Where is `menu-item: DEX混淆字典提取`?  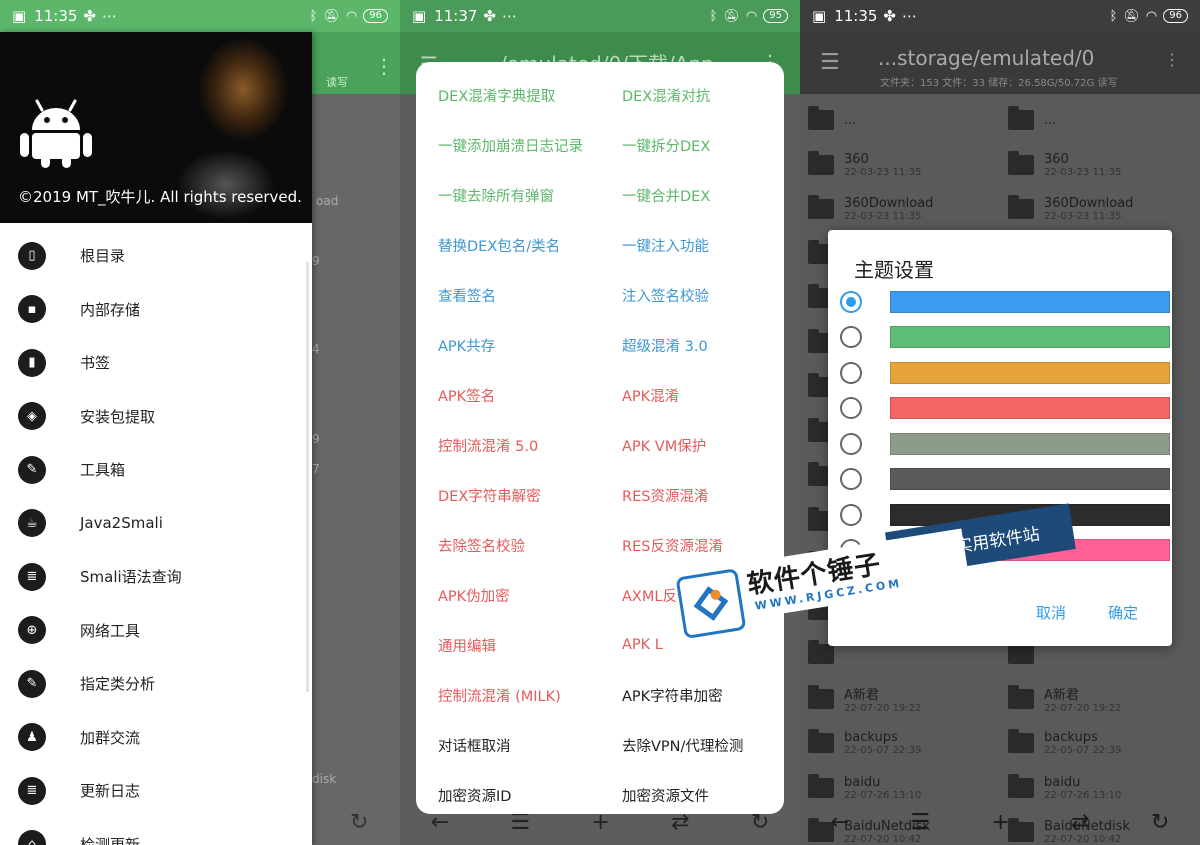 menu-item: DEX混淆字典提取 is located at coordinates (508, 95).